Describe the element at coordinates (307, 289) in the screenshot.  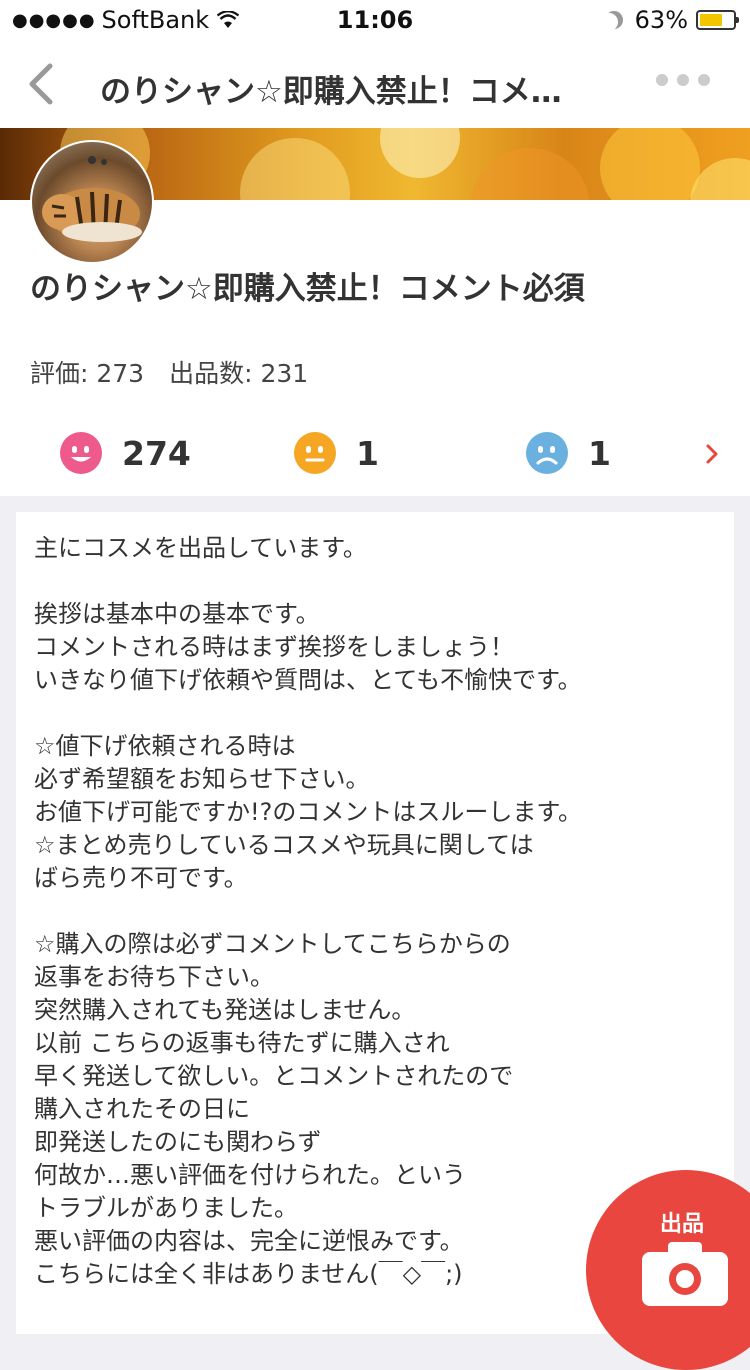
I see `shop-name: のりシャン☆即購入禁止！コメント必須` at that location.